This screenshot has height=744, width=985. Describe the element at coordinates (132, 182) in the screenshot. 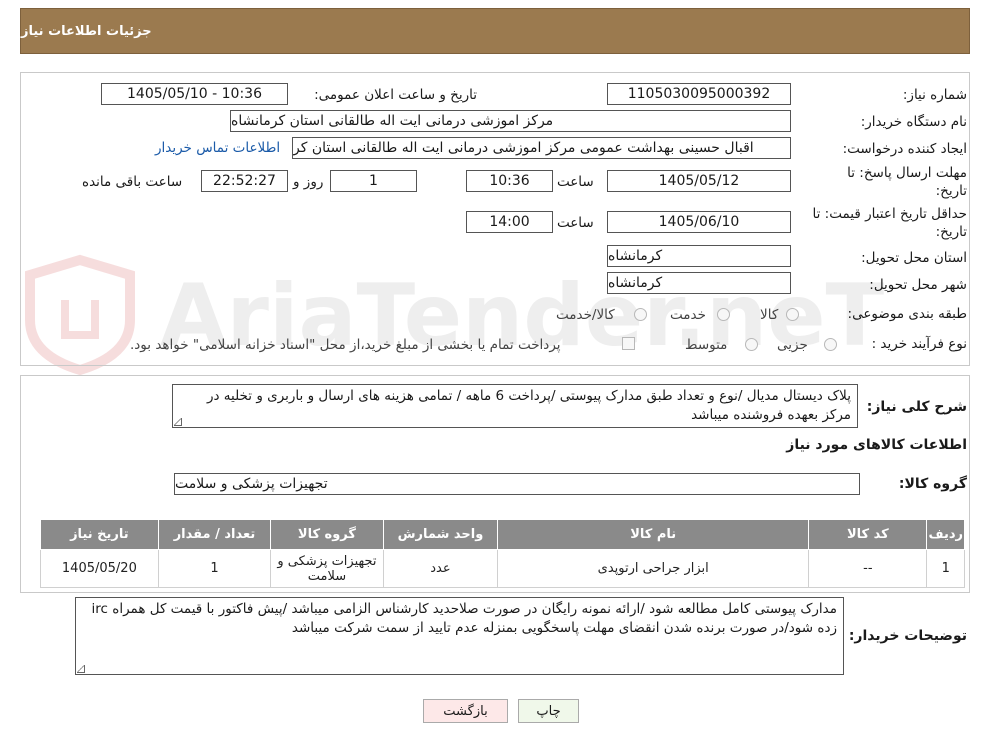

I see `remaining-label: ساعت باقی مانده` at that location.